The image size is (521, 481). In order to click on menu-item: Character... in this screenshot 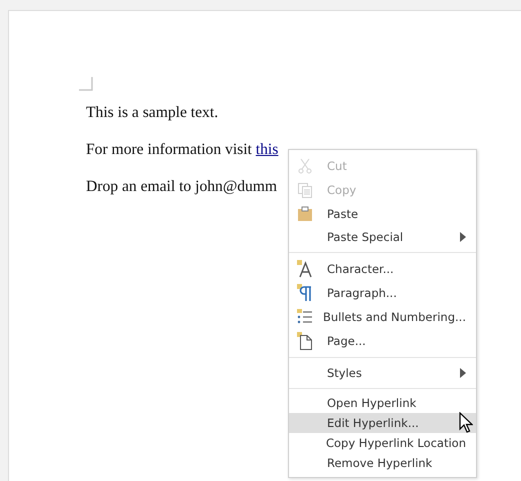, I will do `click(382, 269)`.